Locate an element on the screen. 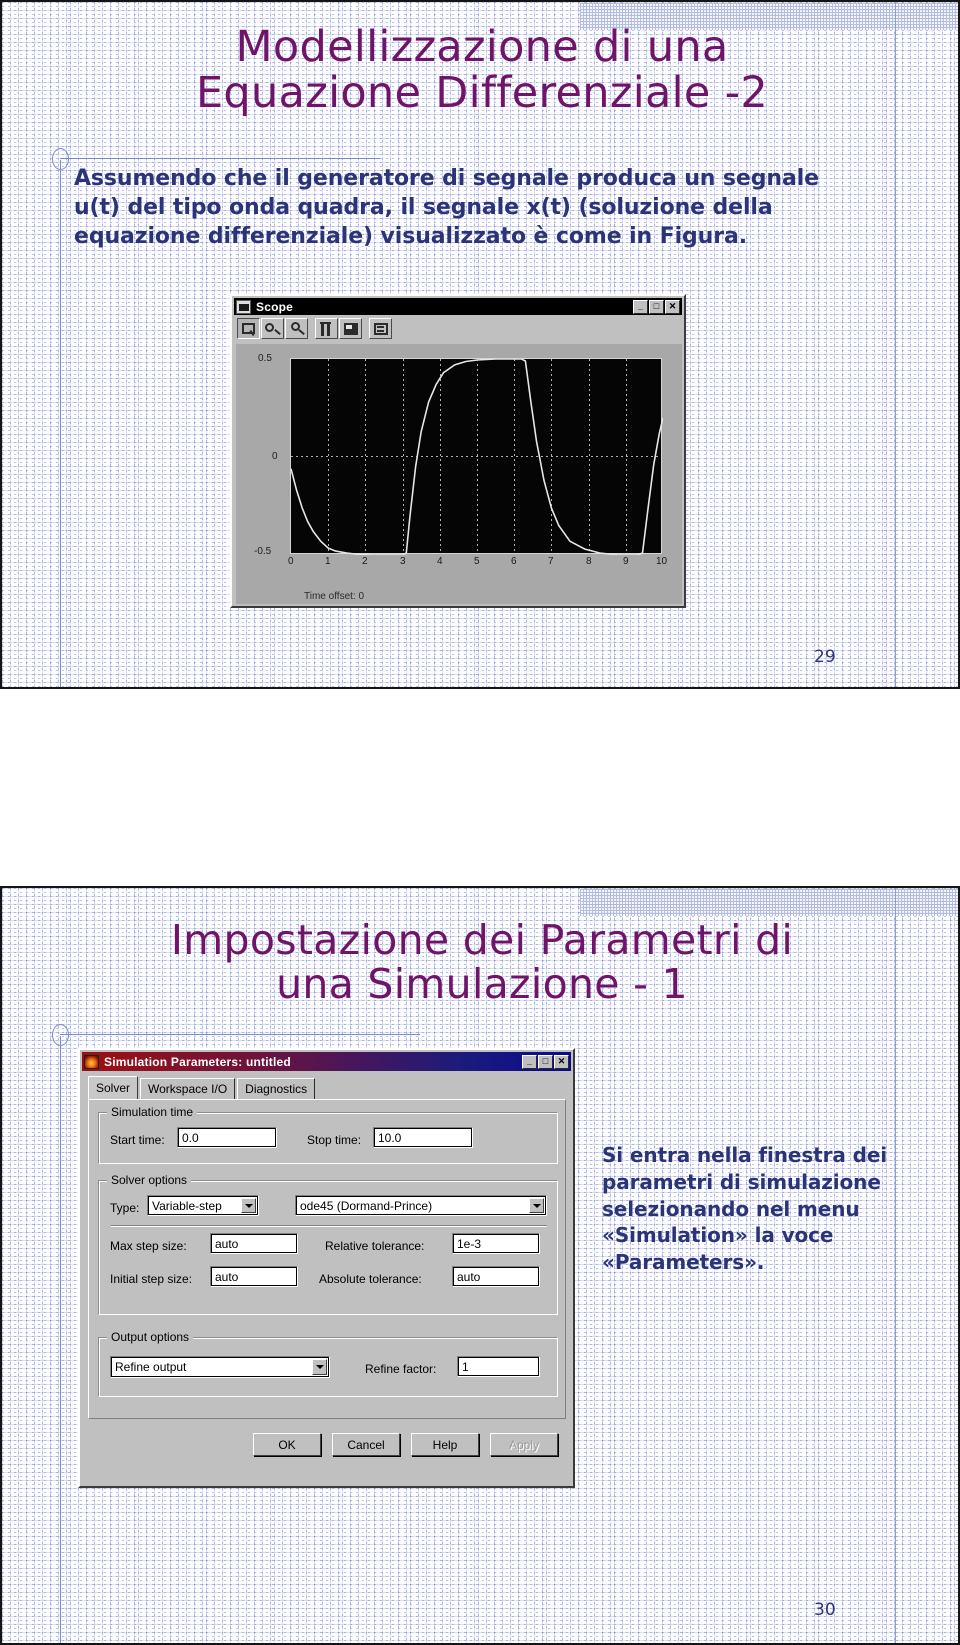 The width and height of the screenshot is (960, 1645). tab-diagnostics: Diagnostics is located at coordinates (276, 1088).